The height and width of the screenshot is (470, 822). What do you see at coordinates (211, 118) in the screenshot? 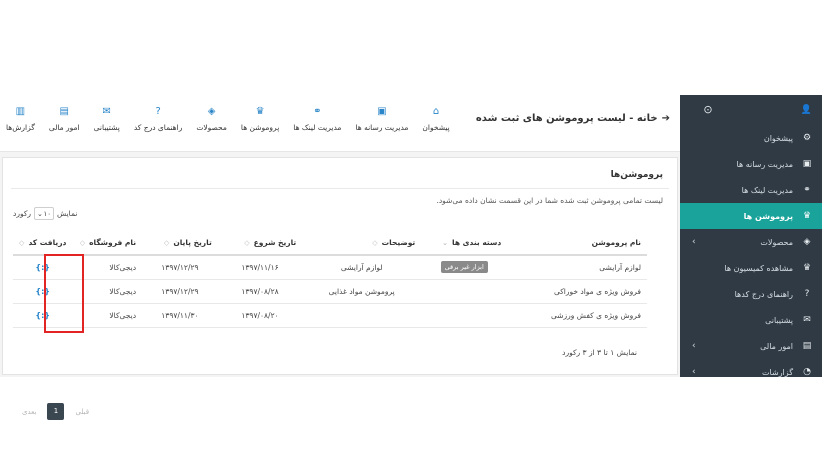
I see `quick-link-4: ◈ محصولات` at bounding box center [211, 118].